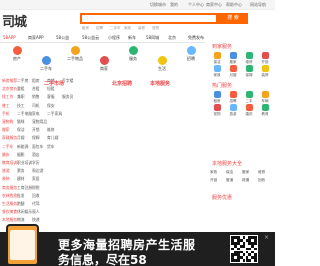 Image resolution: width=320 pixels, height=266 pixels. Describe the element at coordinates (217, 58) in the screenshot. I see `grid-item: 保洁` at that location.